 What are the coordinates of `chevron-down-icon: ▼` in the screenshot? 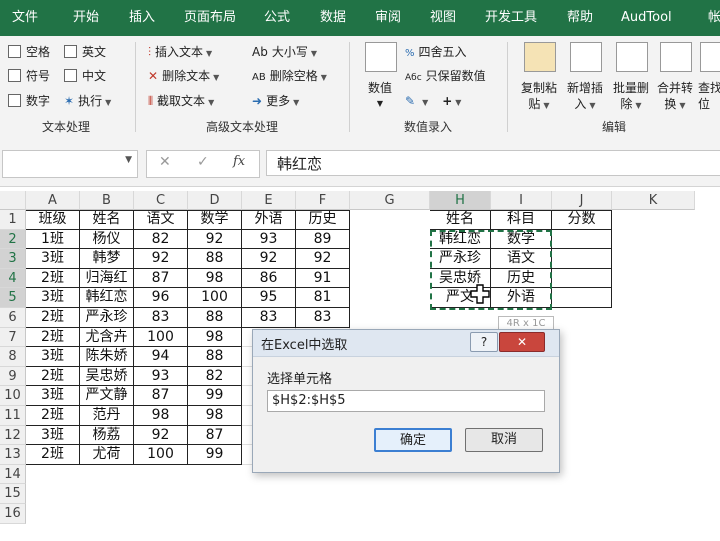 It's located at (128, 160).